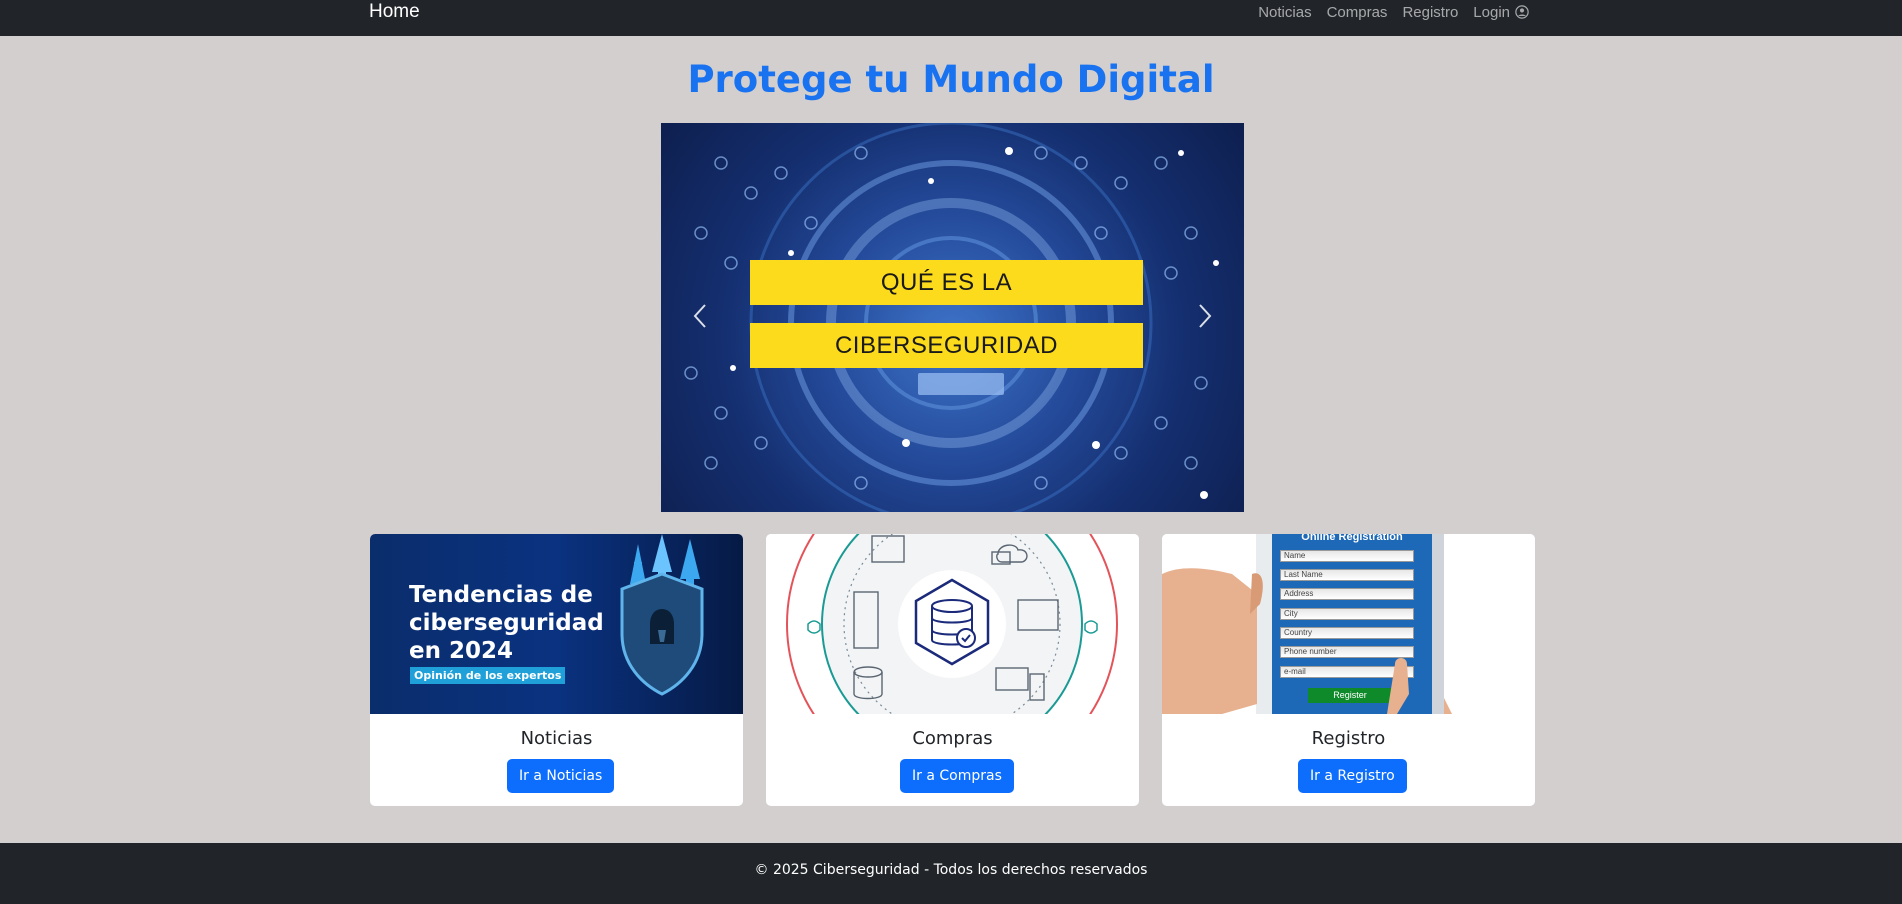  Describe the element at coordinates (1357, 12) in the screenshot. I see `nav-link-compras: Compras` at that location.